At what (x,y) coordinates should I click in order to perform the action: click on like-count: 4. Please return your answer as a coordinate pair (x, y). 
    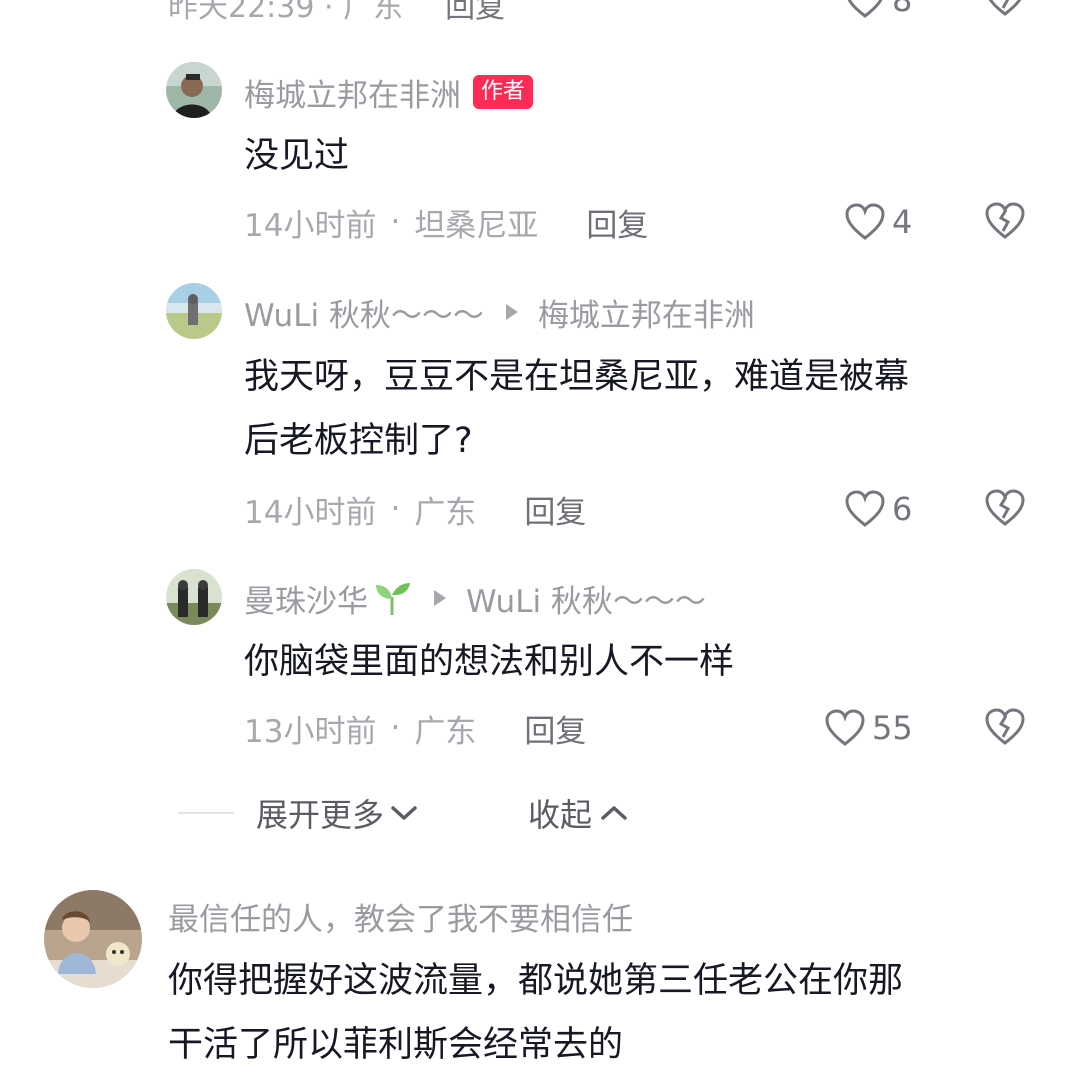
    Looking at the image, I should click on (902, 222).